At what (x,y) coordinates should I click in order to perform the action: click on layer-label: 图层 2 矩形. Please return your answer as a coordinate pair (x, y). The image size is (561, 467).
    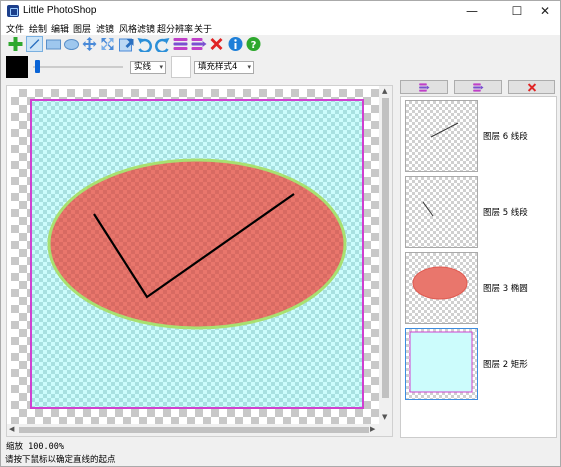
    Looking at the image, I should click on (505, 365).